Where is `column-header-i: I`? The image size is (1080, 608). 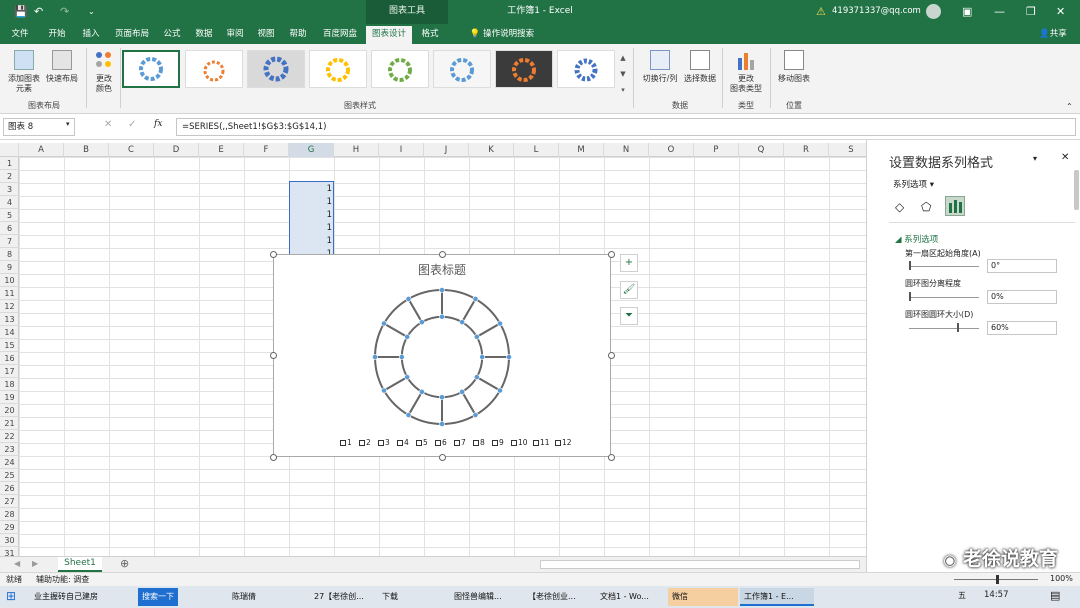 column-header-i: I is located at coordinates (401, 150).